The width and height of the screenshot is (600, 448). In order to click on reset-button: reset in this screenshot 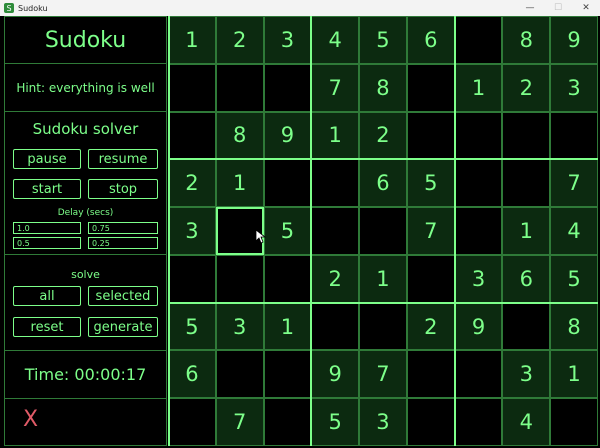, I will do `click(47, 327)`.